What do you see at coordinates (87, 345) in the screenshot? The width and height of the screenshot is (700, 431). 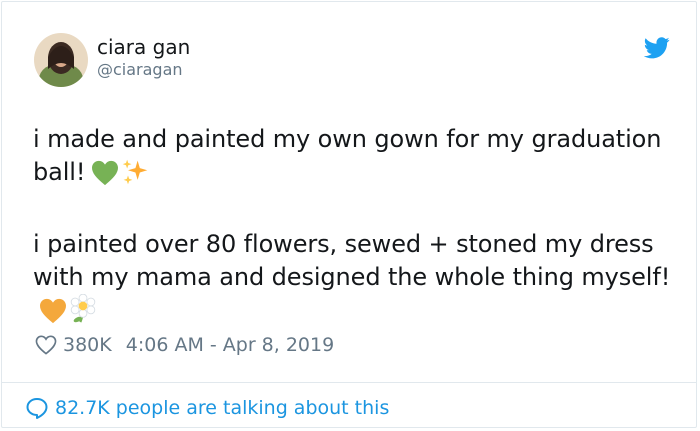 I see `like-count: 380K` at bounding box center [87, 345].